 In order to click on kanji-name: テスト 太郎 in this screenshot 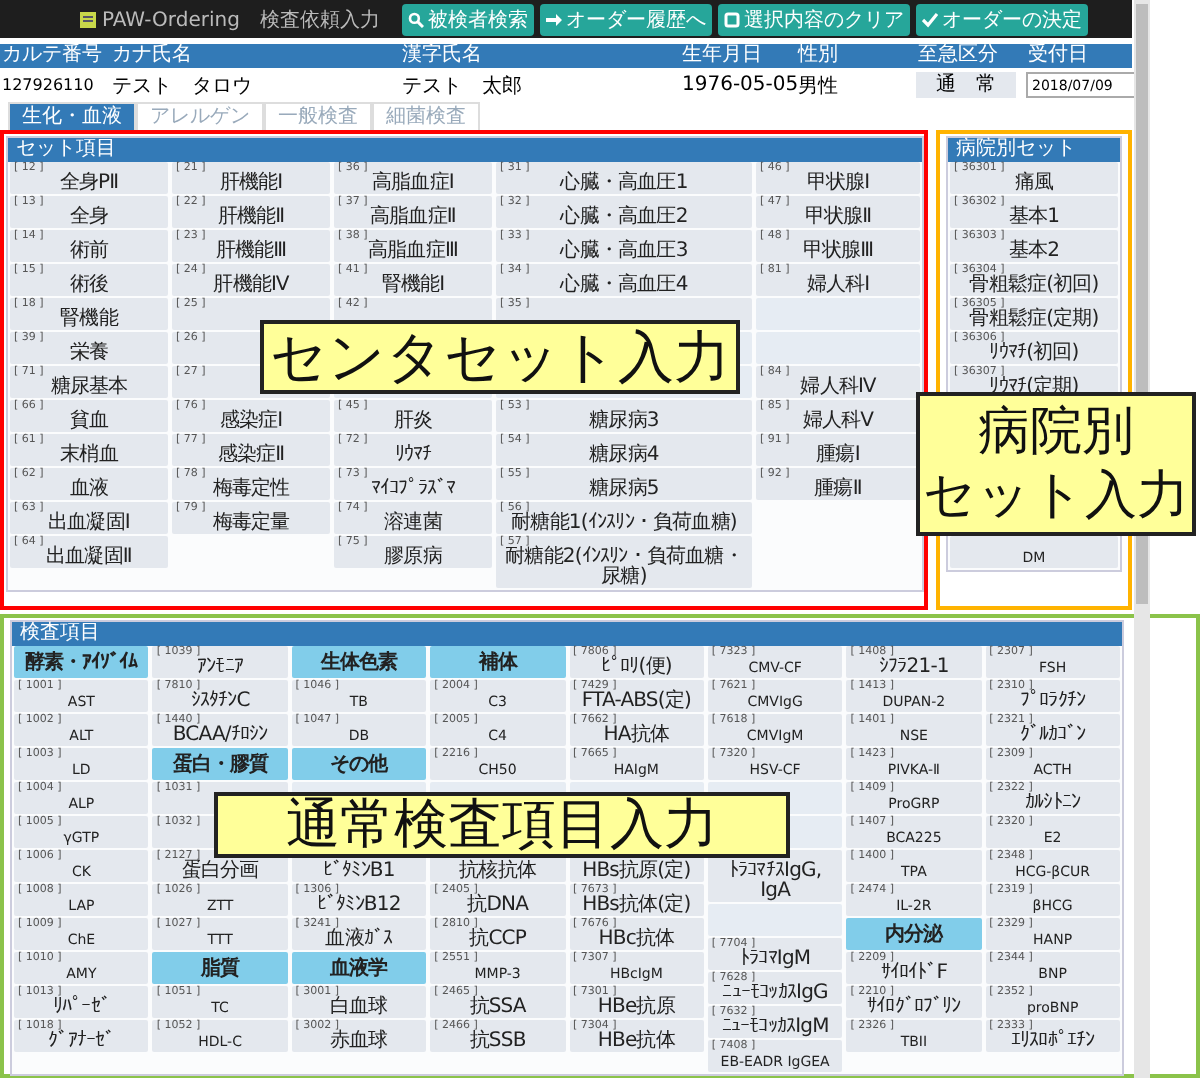, I will do `click(462, 86)`.